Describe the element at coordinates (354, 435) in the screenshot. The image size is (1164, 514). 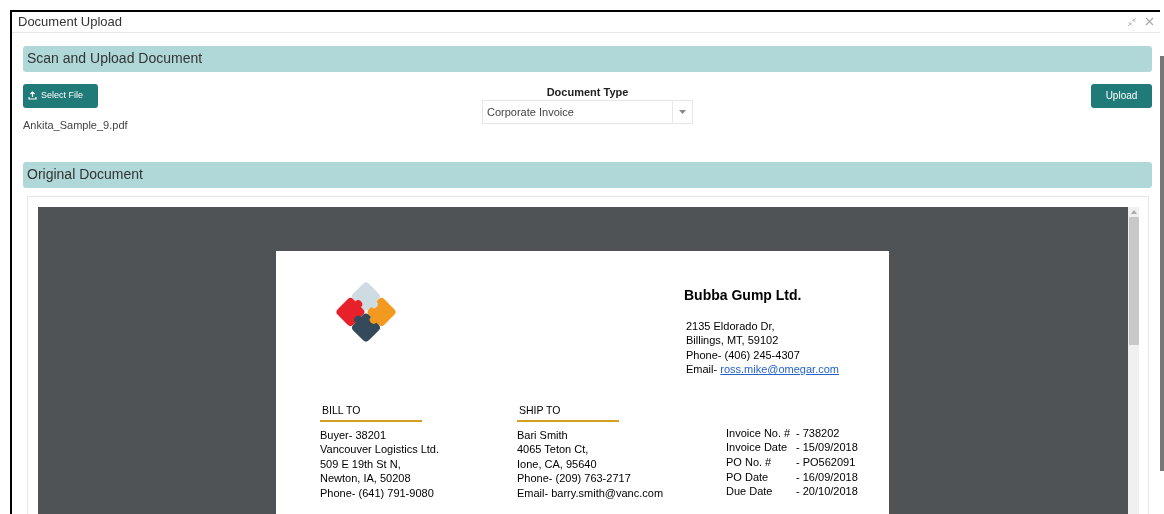
I see `address-line: Buyer- 38201` at that location.